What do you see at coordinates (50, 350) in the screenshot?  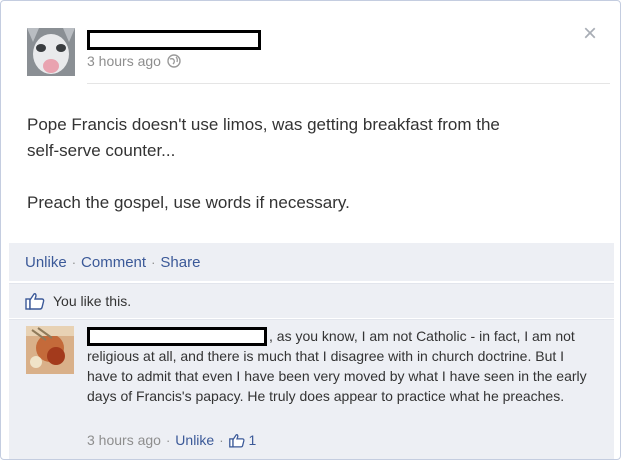 I see `commenter-avatar` at bounding box center [50, 350].